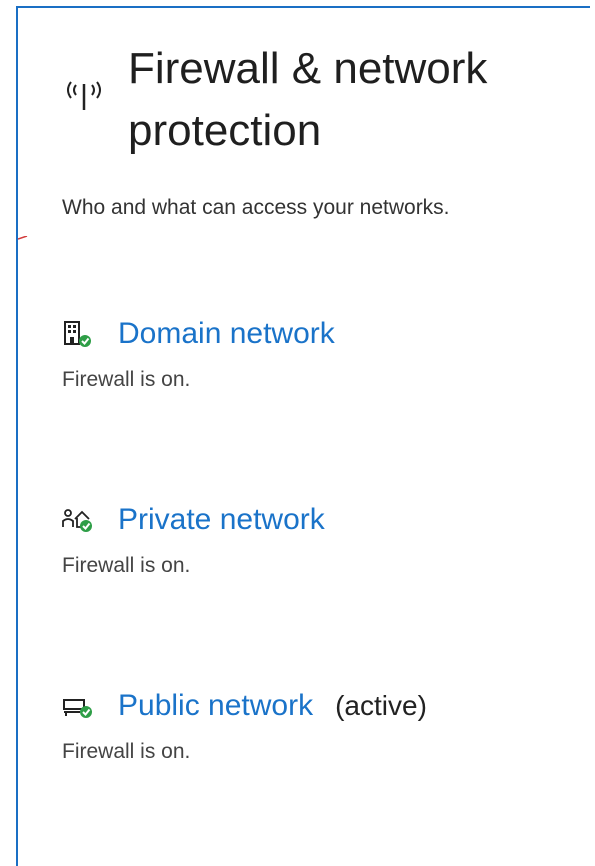 The width and height of the screenshot is (595, 866). What do you see at coordinates (381, 705) in the screenshot?
I see `active-badge: (active)` at bounding box center [381, 705].